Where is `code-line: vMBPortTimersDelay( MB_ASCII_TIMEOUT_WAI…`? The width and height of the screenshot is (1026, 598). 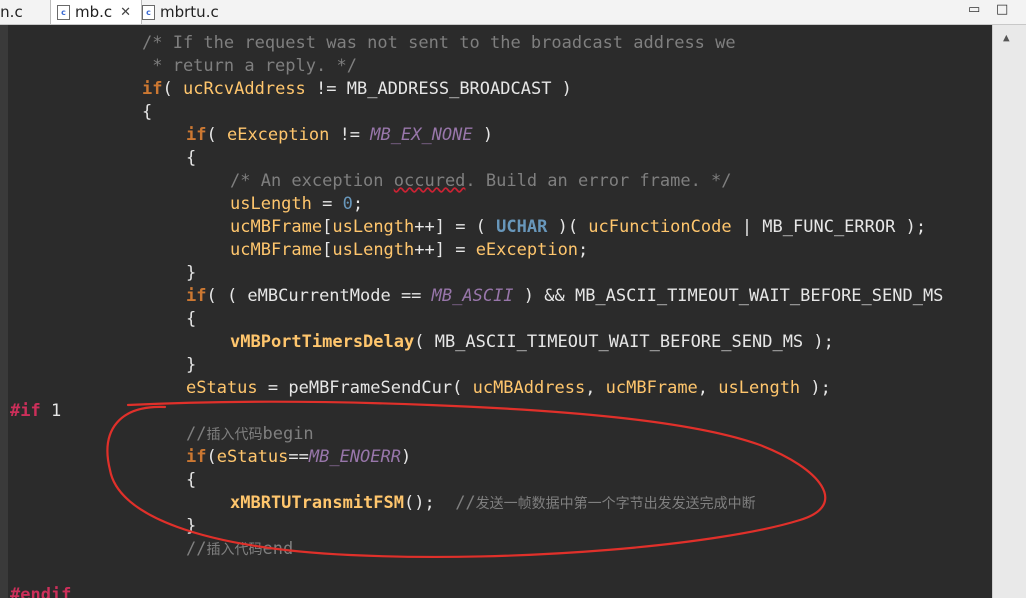 code-line: vMBPortTimersDelay( MB_ASCII_TIMEOUT_WAI… is located at coordinates (532, 342).